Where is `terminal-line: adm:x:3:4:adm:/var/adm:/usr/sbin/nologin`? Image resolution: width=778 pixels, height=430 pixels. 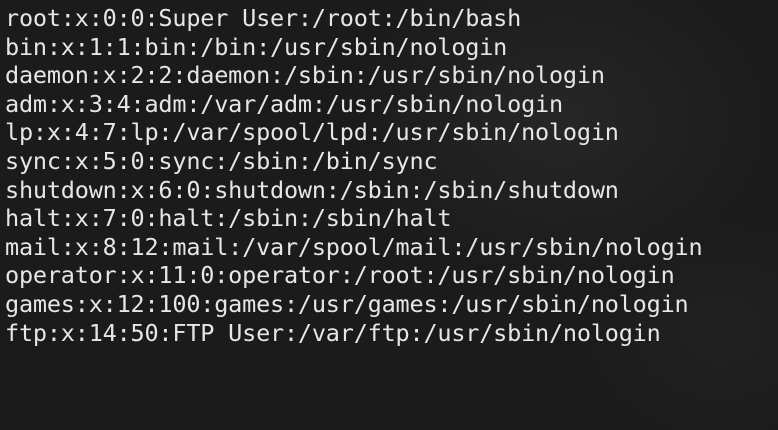 terminal-line: adm:x:3:4:adm:/var/adm:/usr/sbin/nologin is located at coordinates (284, 103).